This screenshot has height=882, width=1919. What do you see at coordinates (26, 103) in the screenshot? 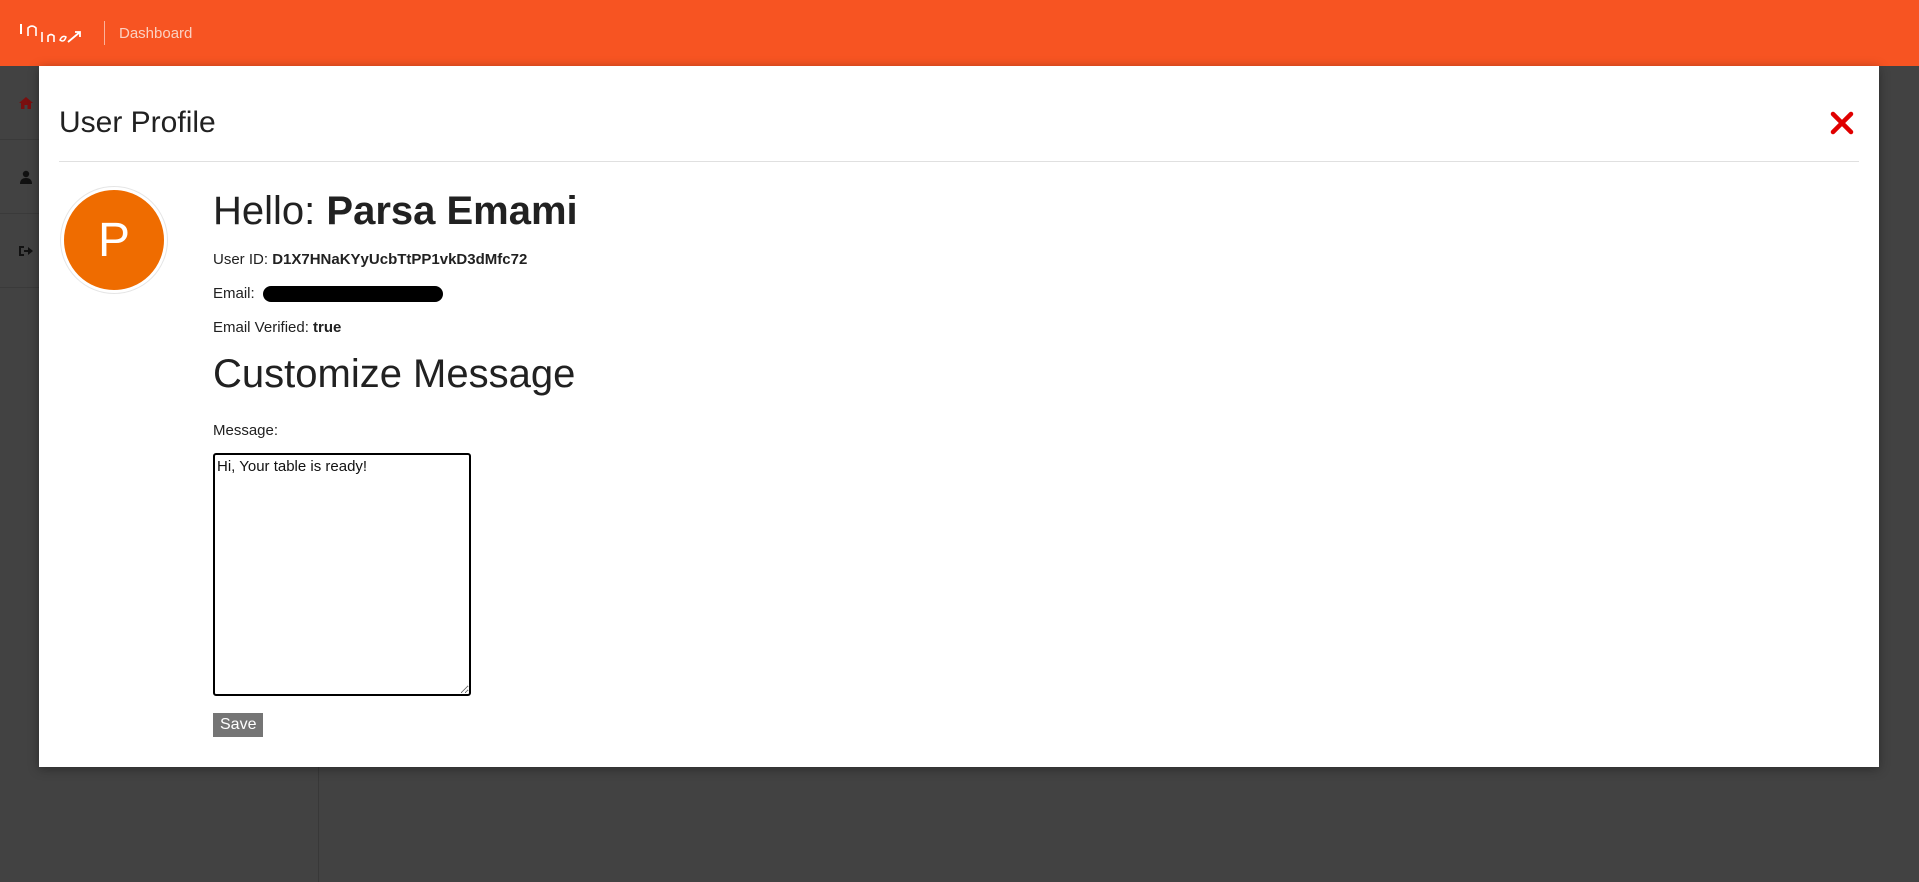
I see `home-icon` at bounding box center [26, 103].